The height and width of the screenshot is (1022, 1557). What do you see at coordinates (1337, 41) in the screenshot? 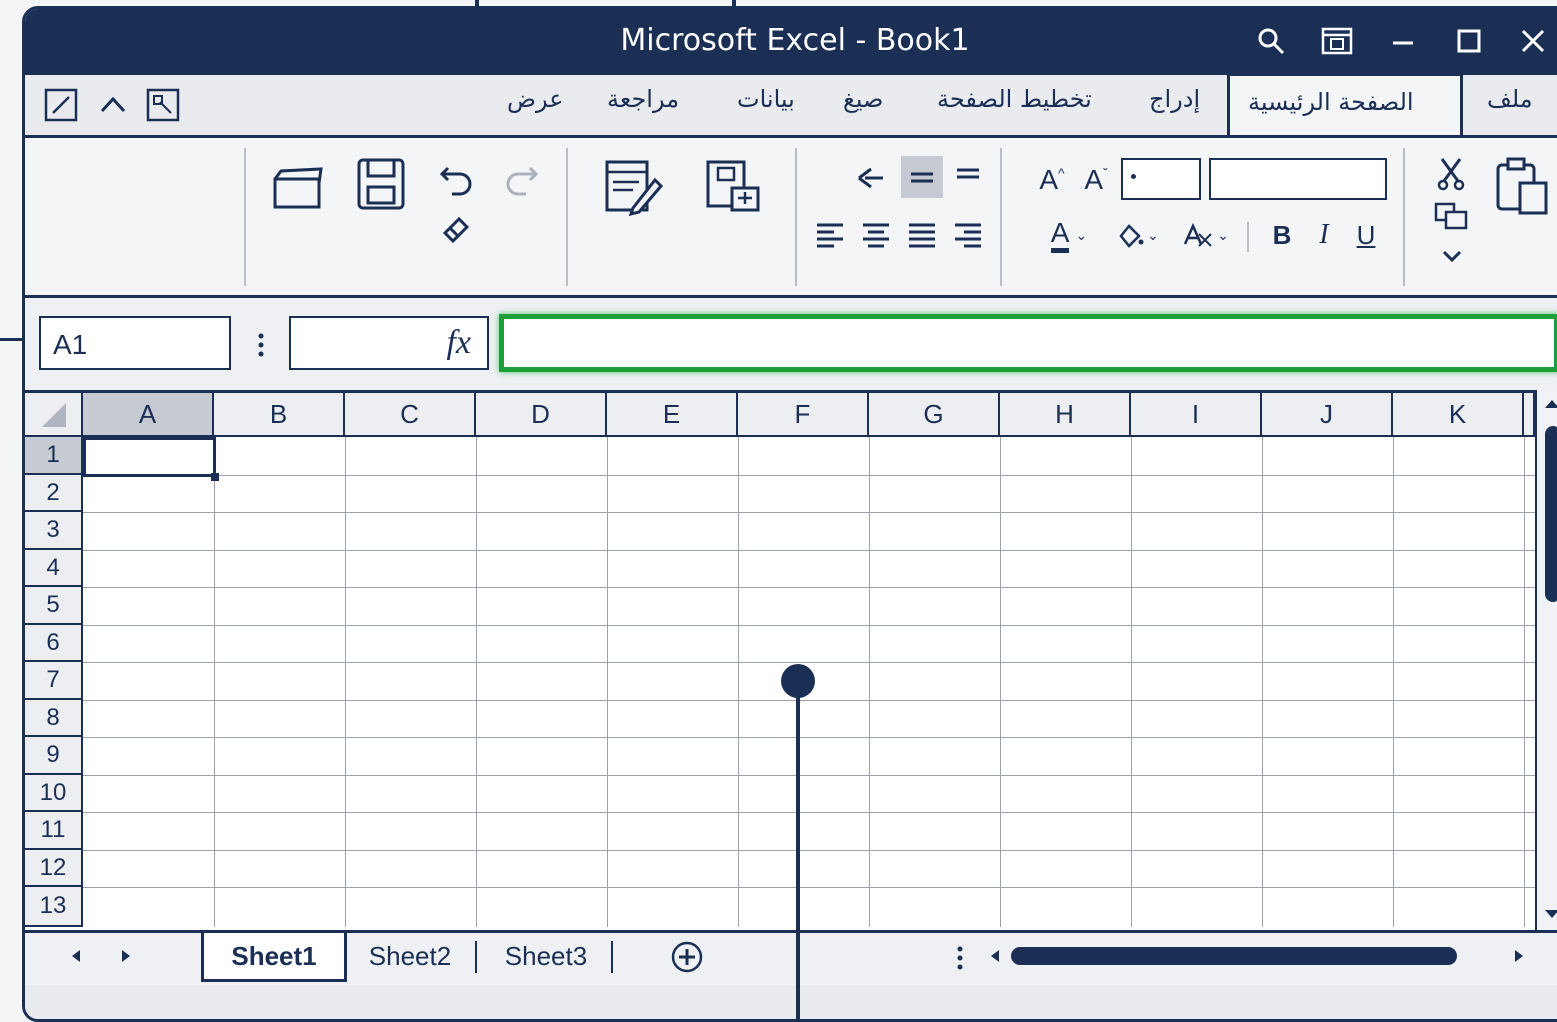
I see `display-options-icon` at bounding box center [1337, 41].